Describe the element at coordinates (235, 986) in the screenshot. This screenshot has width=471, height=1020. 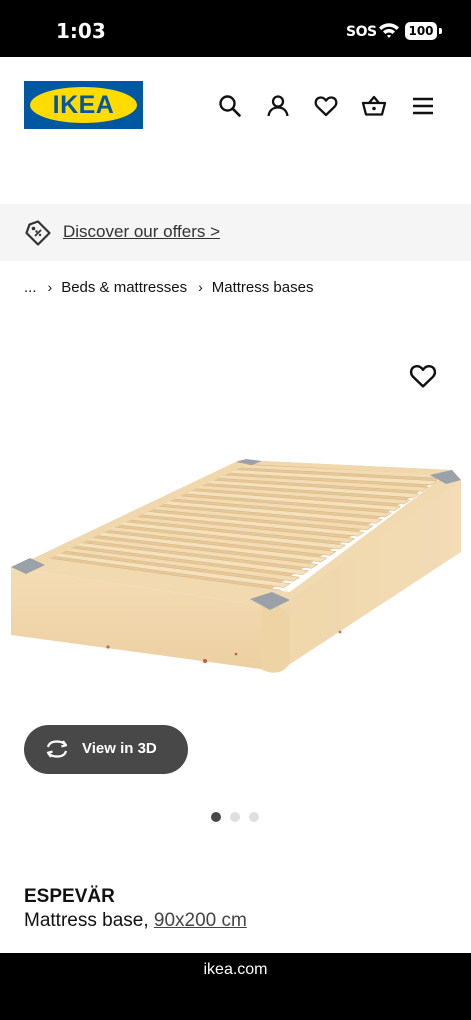
I see `browser-url-bar: ikea.com` at that location.